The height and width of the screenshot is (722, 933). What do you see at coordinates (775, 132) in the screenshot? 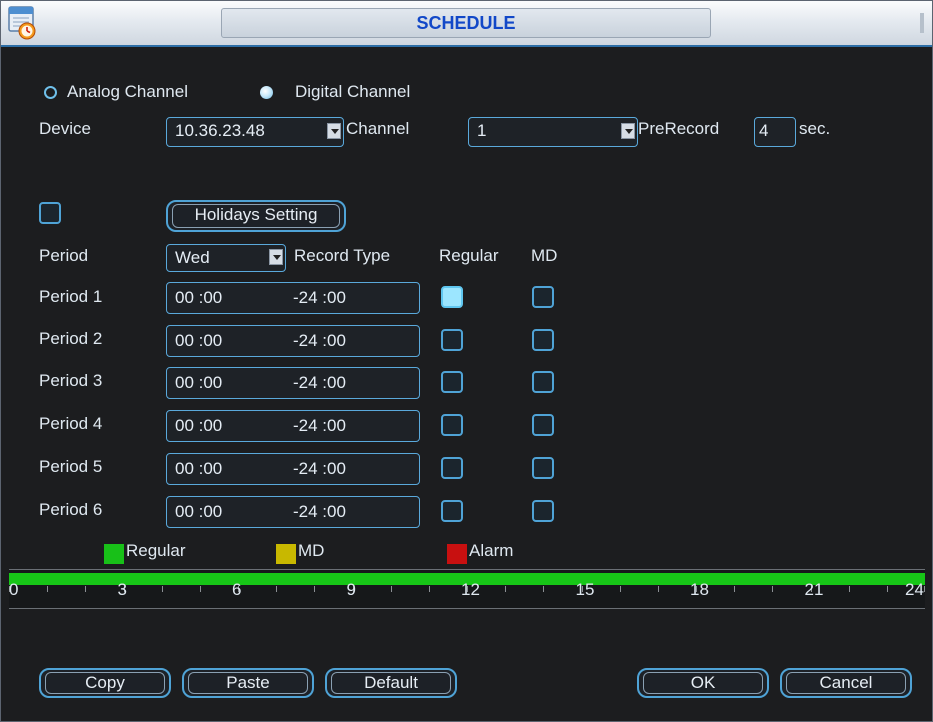
I see `prerecord-input: 4` at bounding box center [775, 132].